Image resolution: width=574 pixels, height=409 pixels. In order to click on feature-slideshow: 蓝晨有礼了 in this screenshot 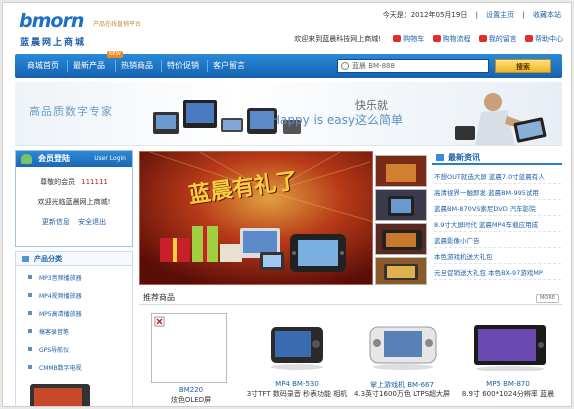, I will do `click(256, 218)`.